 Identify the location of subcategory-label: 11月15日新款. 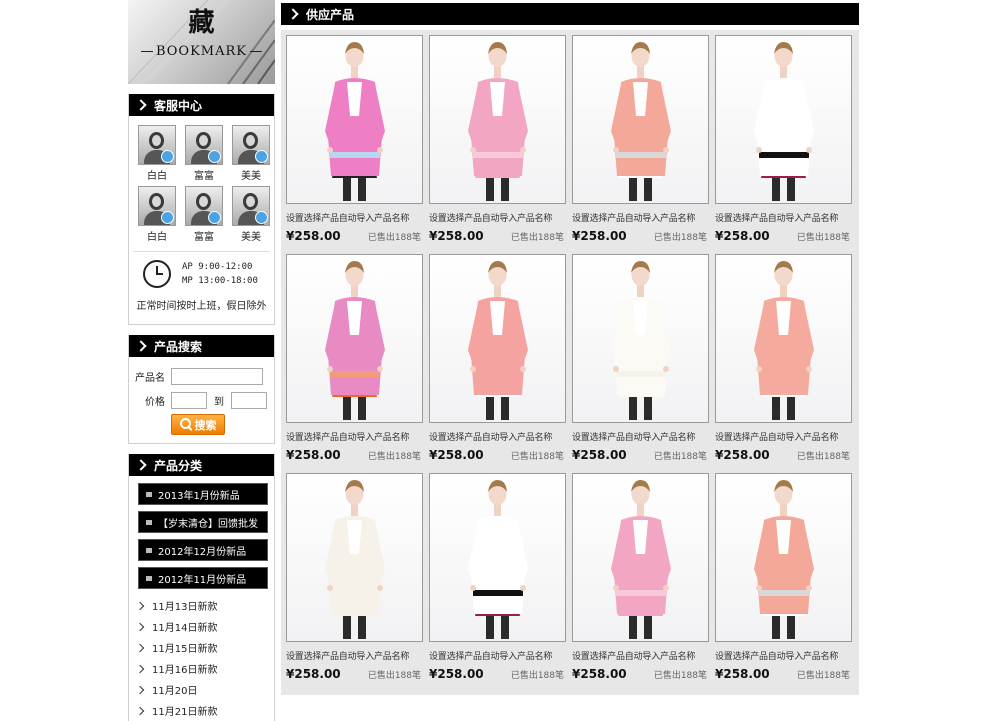
(185, 649).